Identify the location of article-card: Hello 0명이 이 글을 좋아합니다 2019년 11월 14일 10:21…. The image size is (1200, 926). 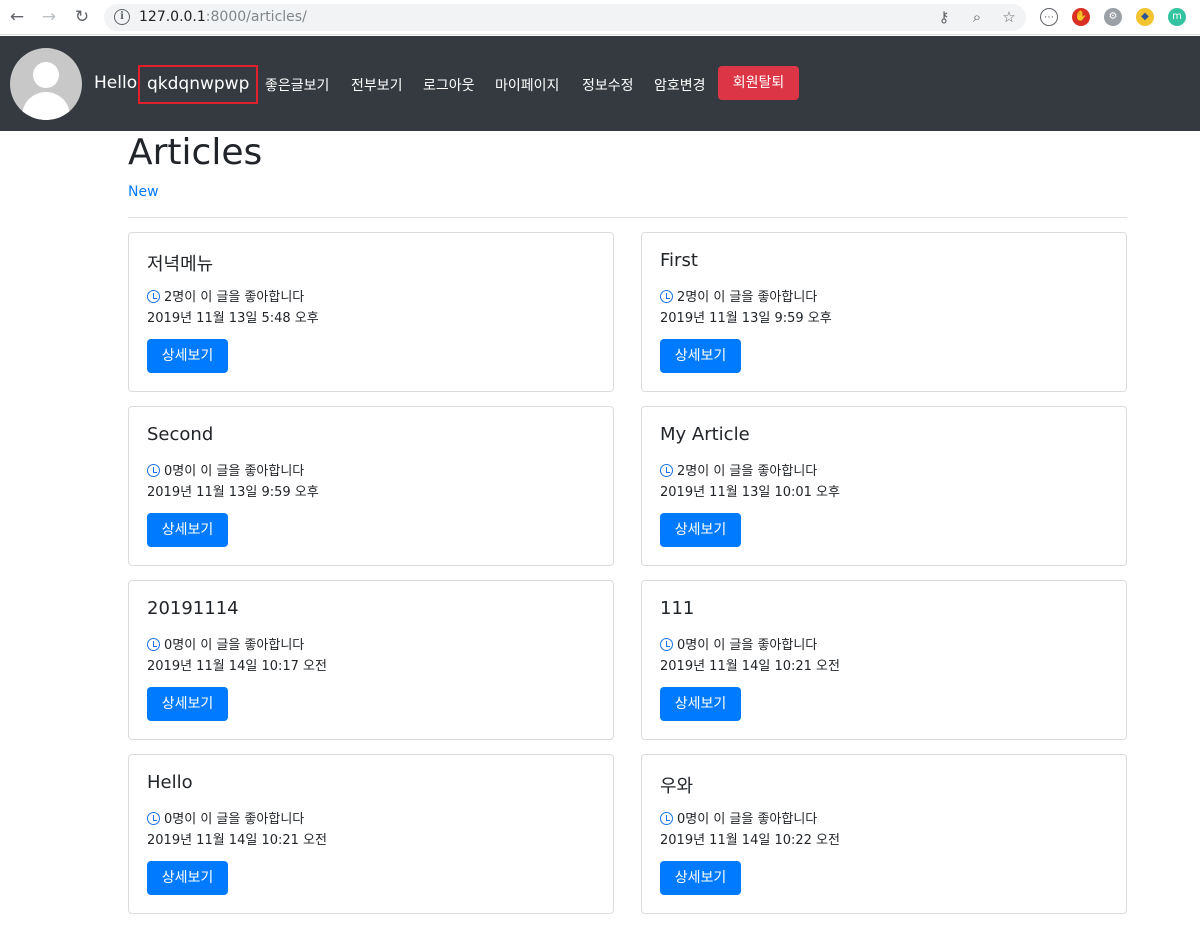
(371, 834).